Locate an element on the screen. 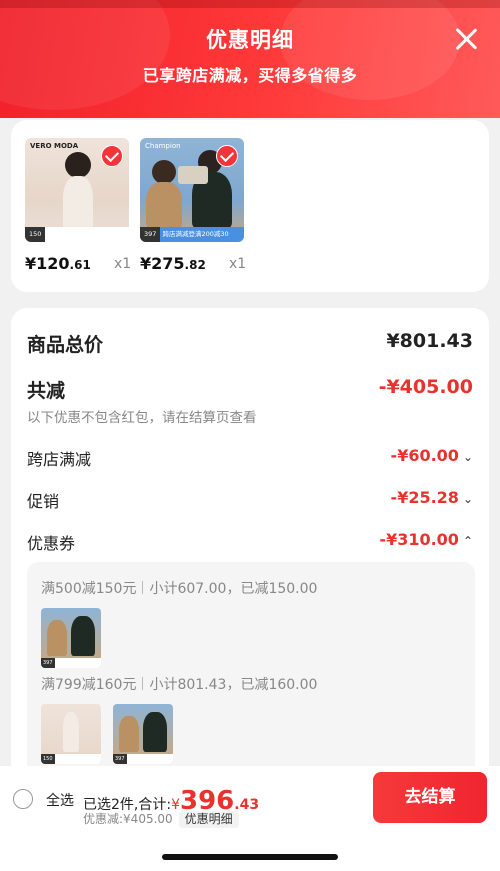  checkout-button: 去结算 is located at coordinates (430, 797).